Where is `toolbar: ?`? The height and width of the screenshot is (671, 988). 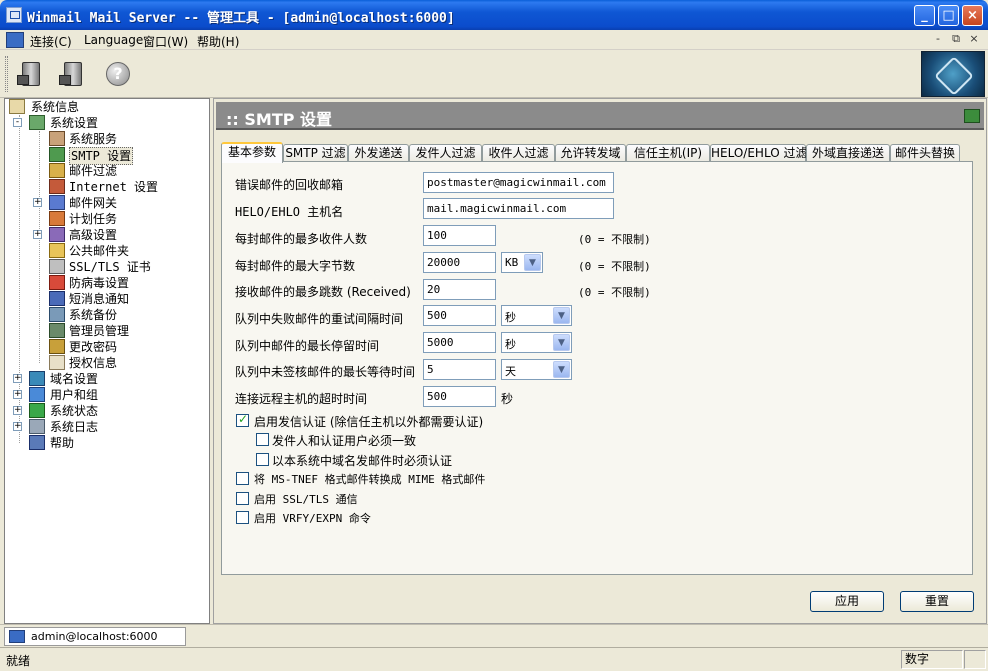 toolbar: ? is located at coordinates (494, 74).